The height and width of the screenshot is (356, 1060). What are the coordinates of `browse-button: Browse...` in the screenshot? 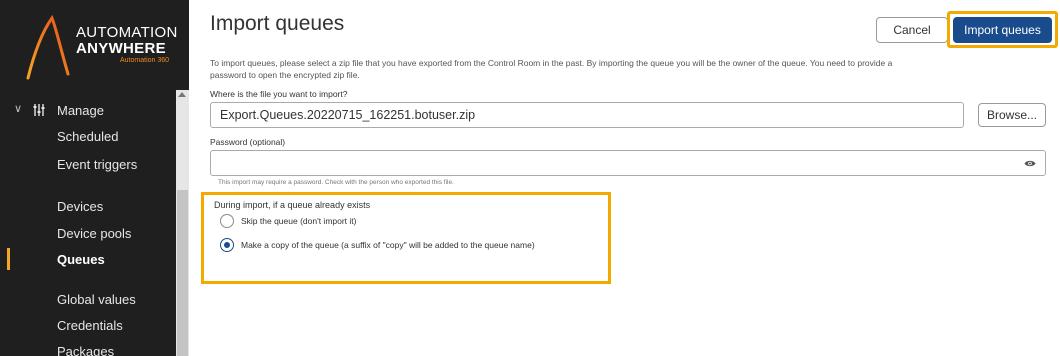 It's located at (1012, 115).